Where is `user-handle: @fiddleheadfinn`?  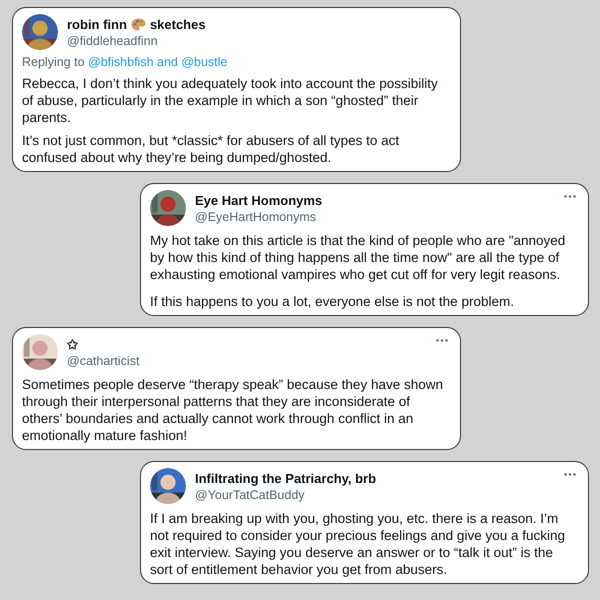
user-handle: @fiddleheadfinn is located at coordinates (113, 40).